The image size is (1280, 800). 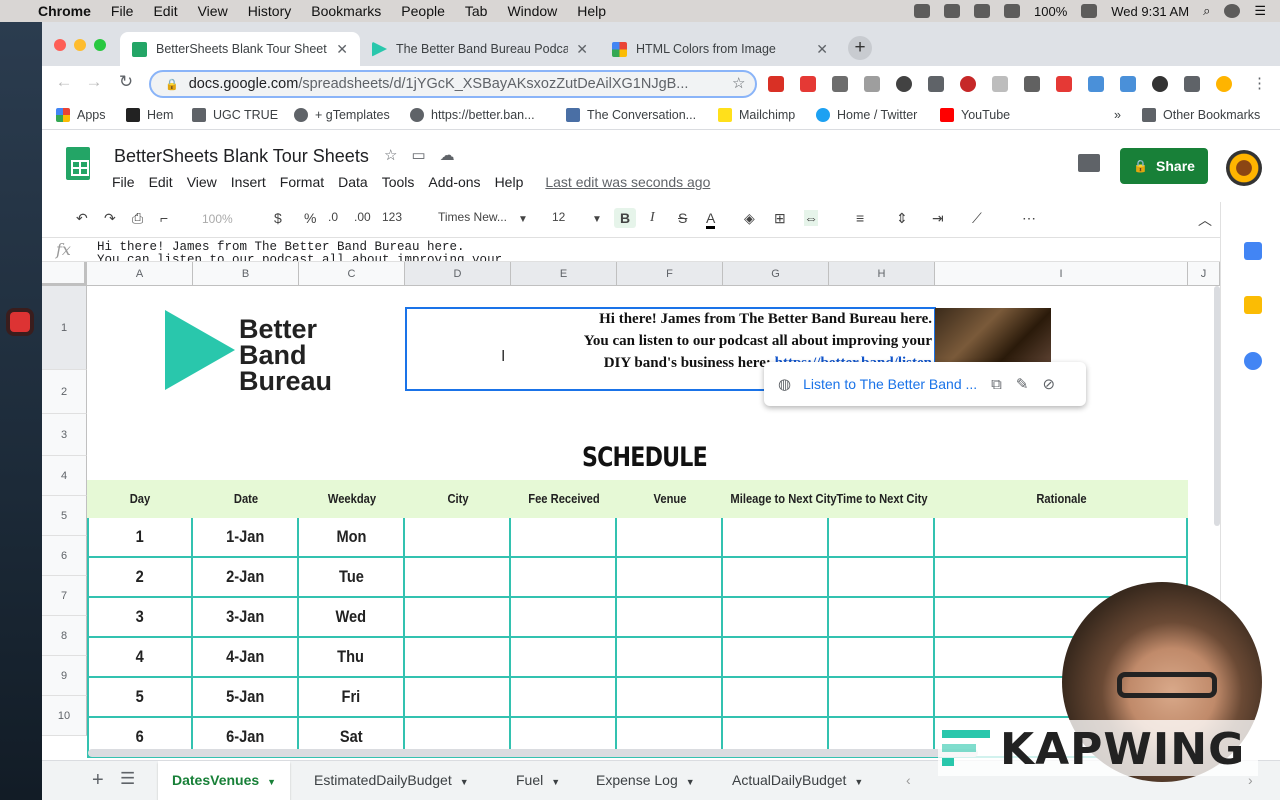 What do you see at coordinates (1150, 11) in the screenshot?
I see `menubar-clock: Wed 9:31 AM` at bounding box center [1150, 11].